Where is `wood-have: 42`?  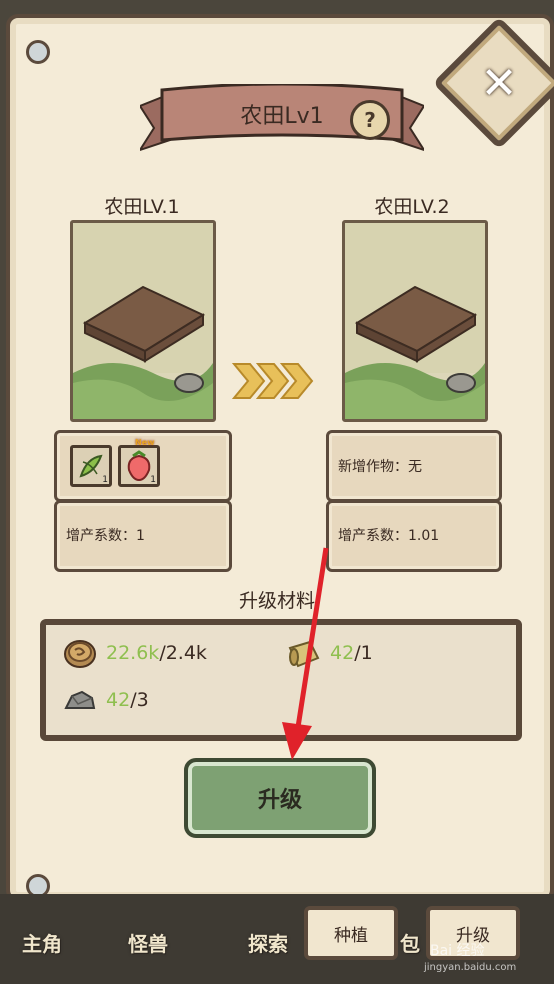 wood-have: 42 is located at coordinates (342, 653).